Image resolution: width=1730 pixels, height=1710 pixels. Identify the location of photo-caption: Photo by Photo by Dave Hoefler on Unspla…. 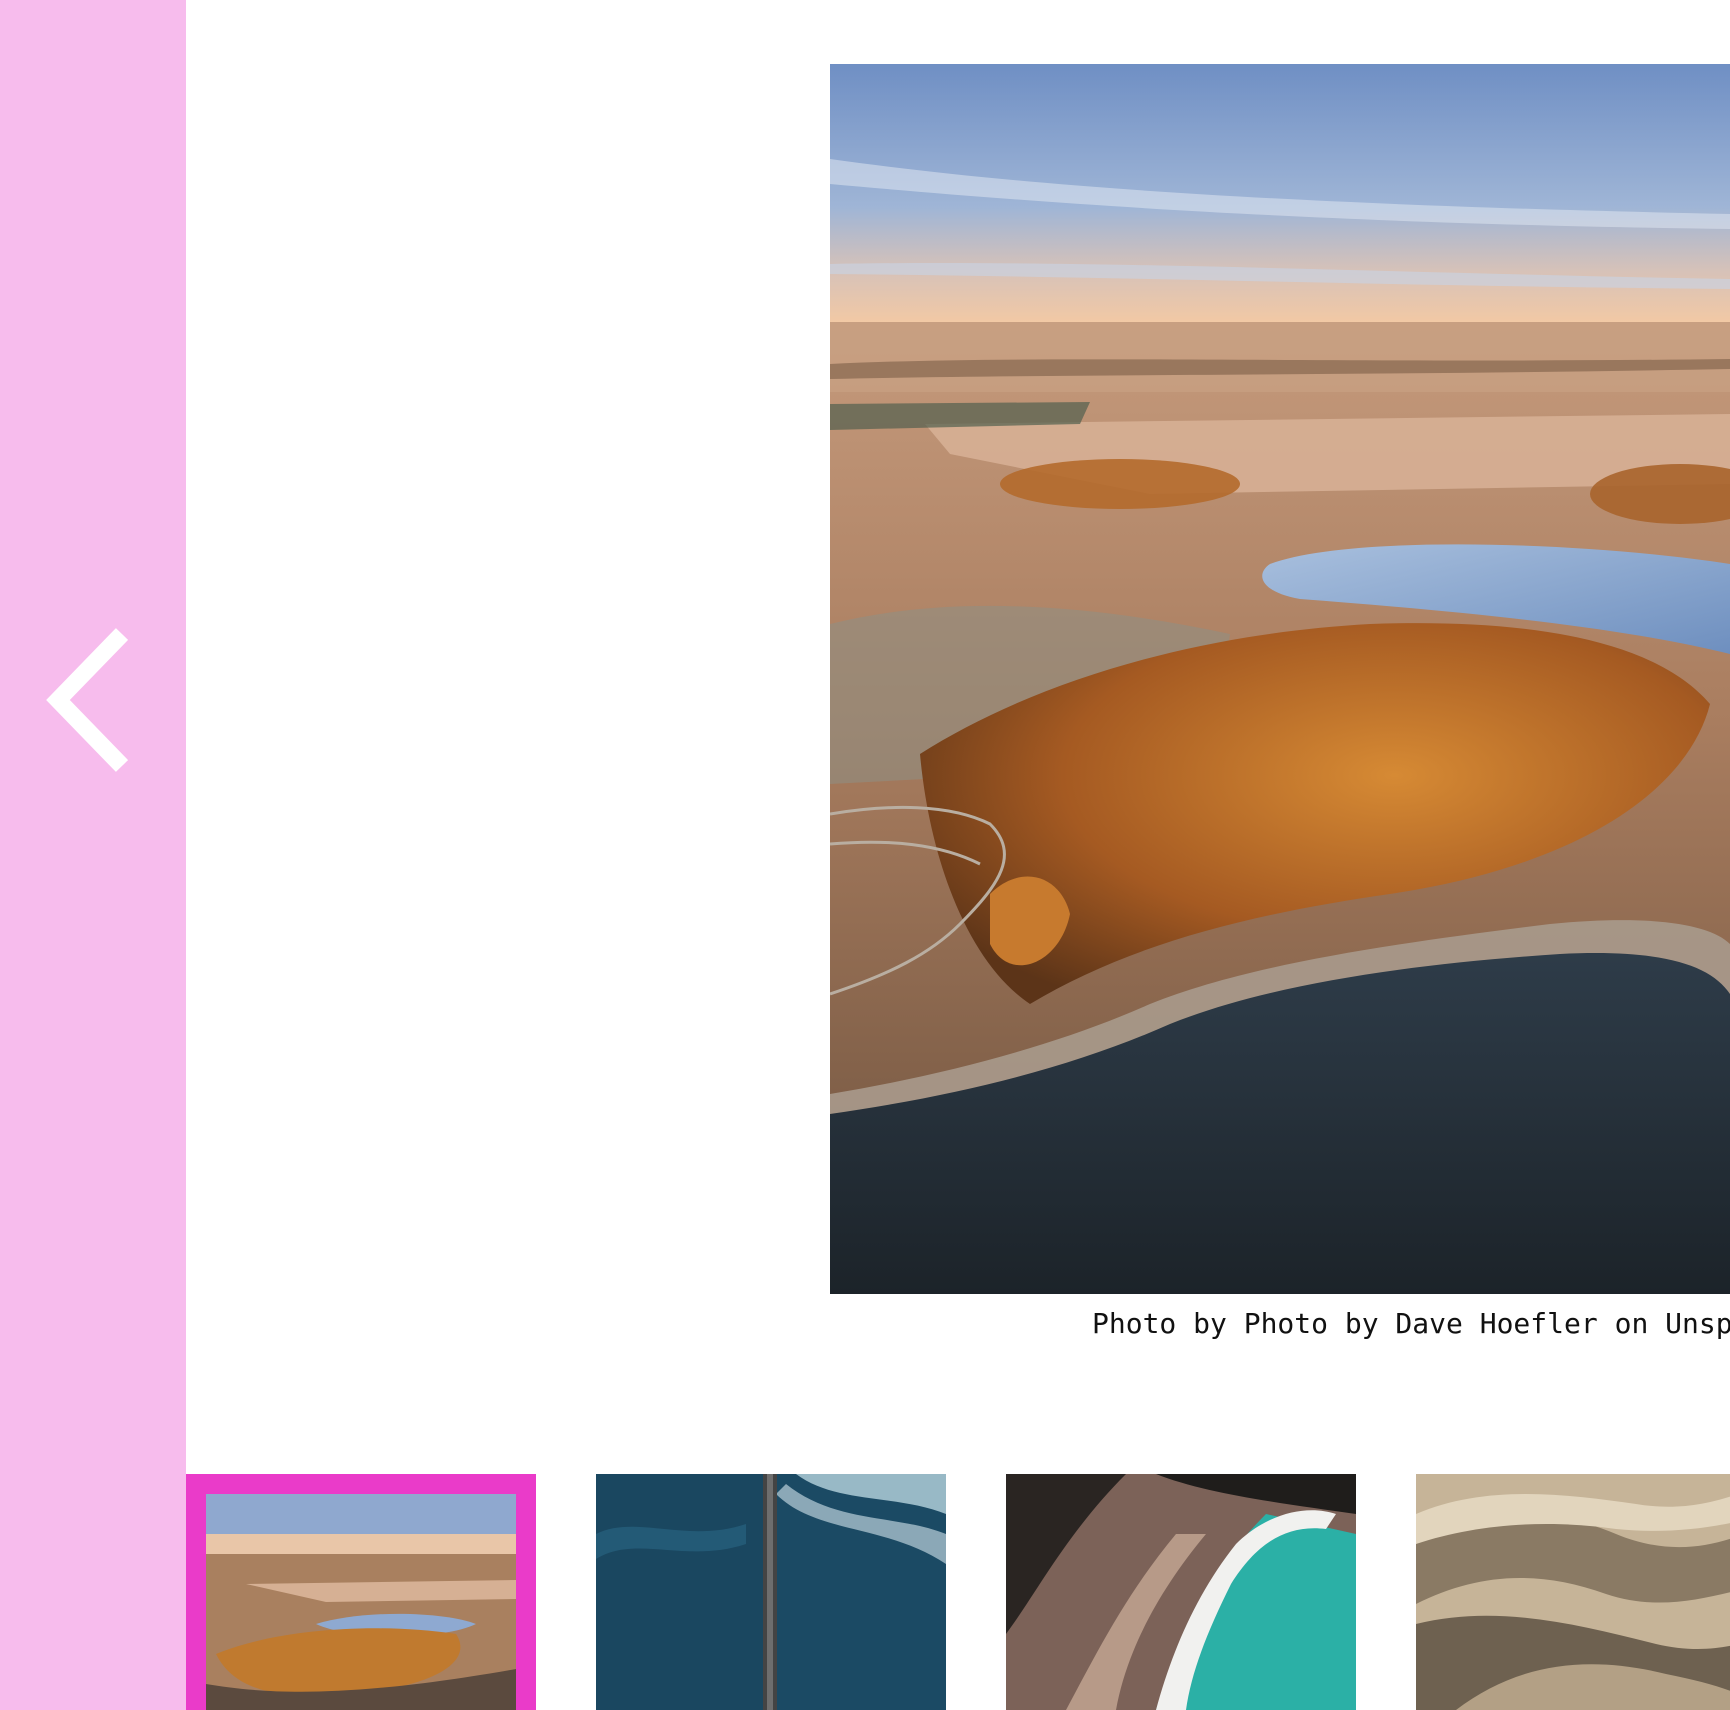
(1411, 1323).